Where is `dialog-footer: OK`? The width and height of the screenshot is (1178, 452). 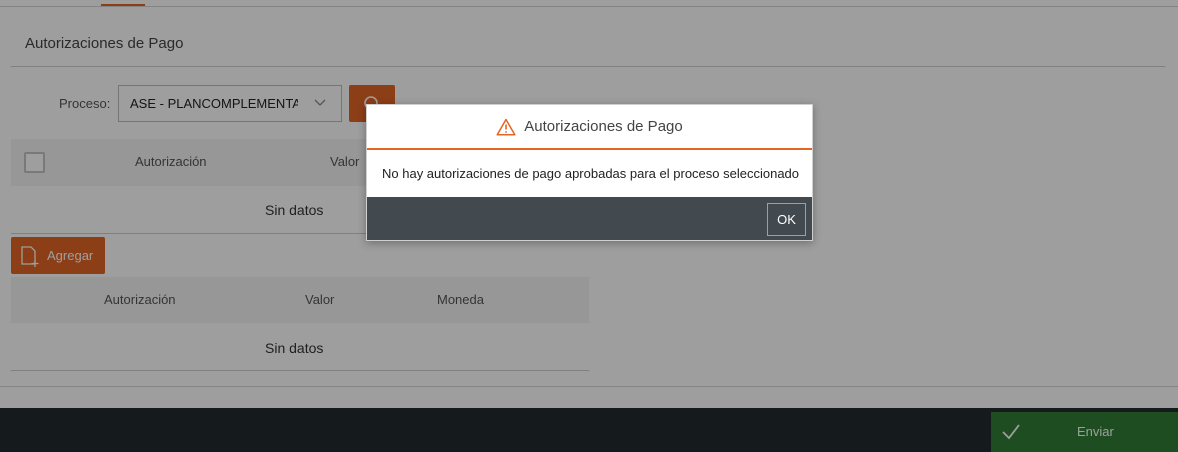
dialog-footer: OK is located at coordinates (589, 218).